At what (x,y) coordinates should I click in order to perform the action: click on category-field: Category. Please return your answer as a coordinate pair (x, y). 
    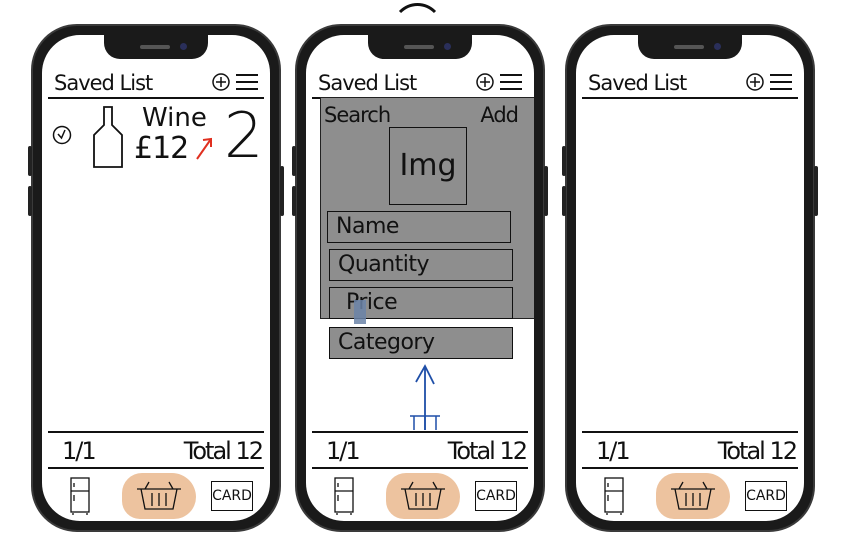
    Looking at the image, I should click on (421, 343).